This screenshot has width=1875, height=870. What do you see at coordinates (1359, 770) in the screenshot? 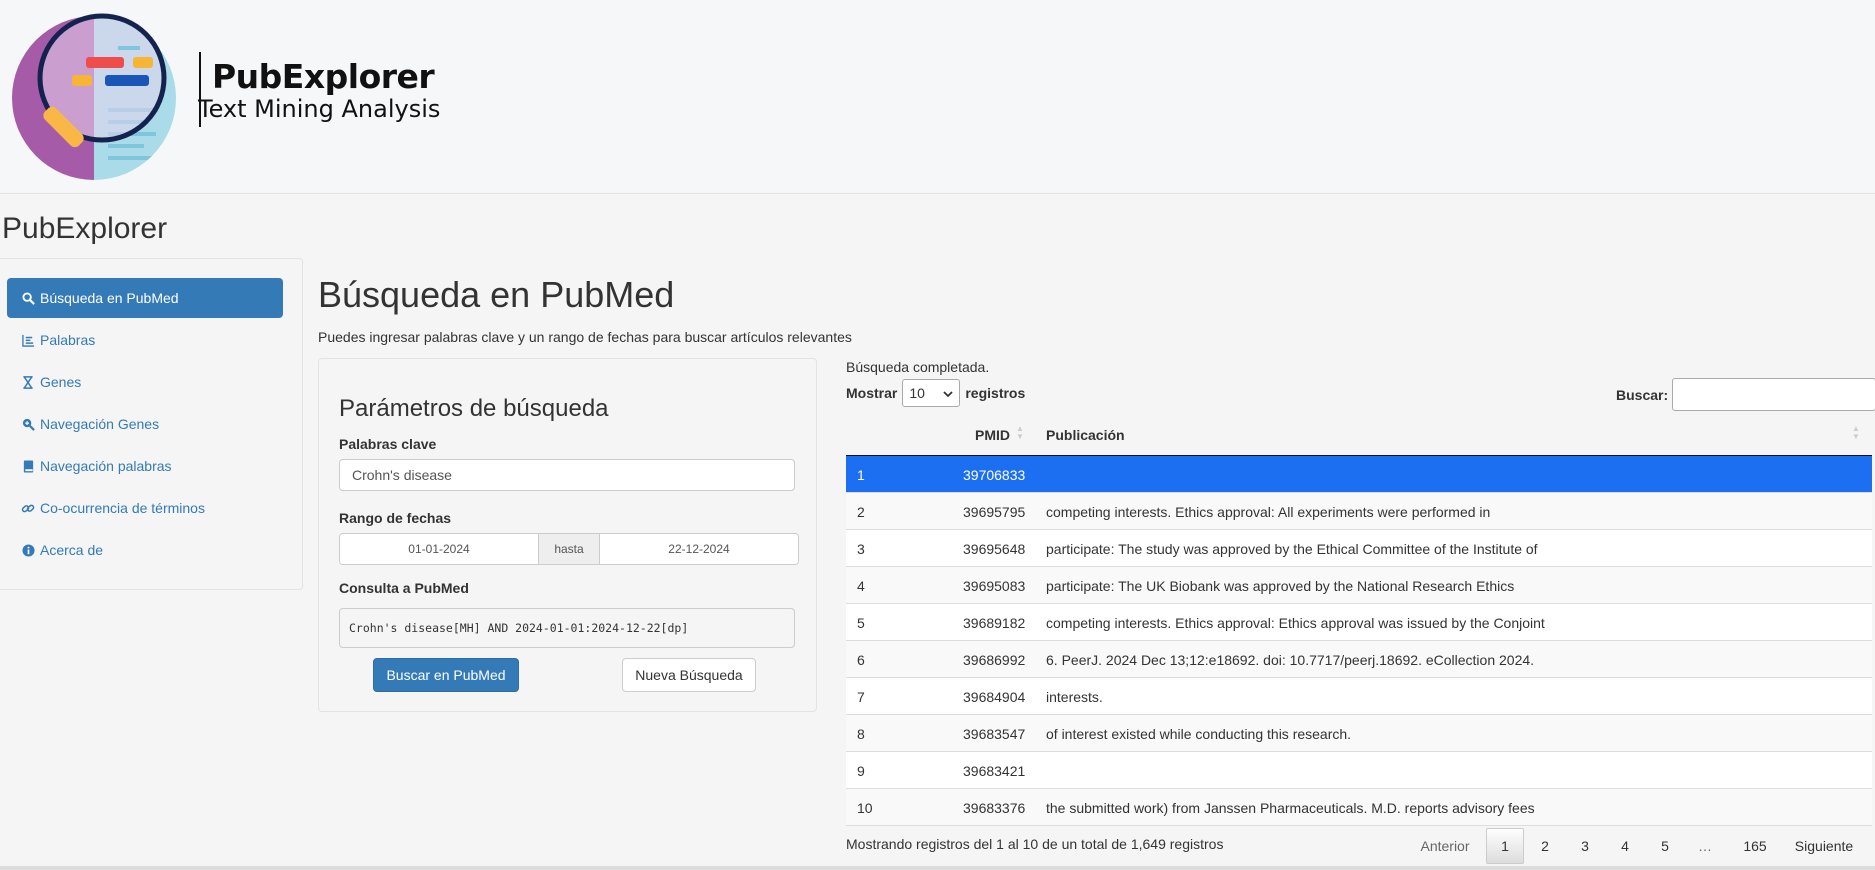
I see `table-row: 9 39683421` at bounding box center [1359, 770].